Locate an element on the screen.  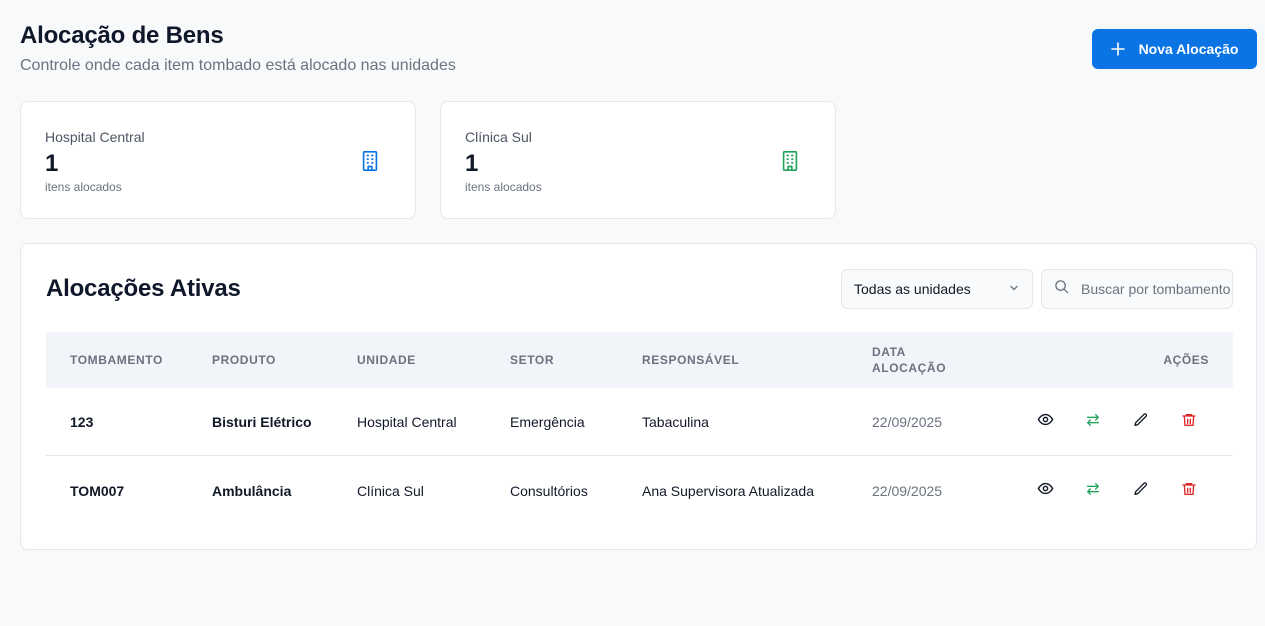
unit-filter-value: Todas as unidades is located at coordinates (912, 289).